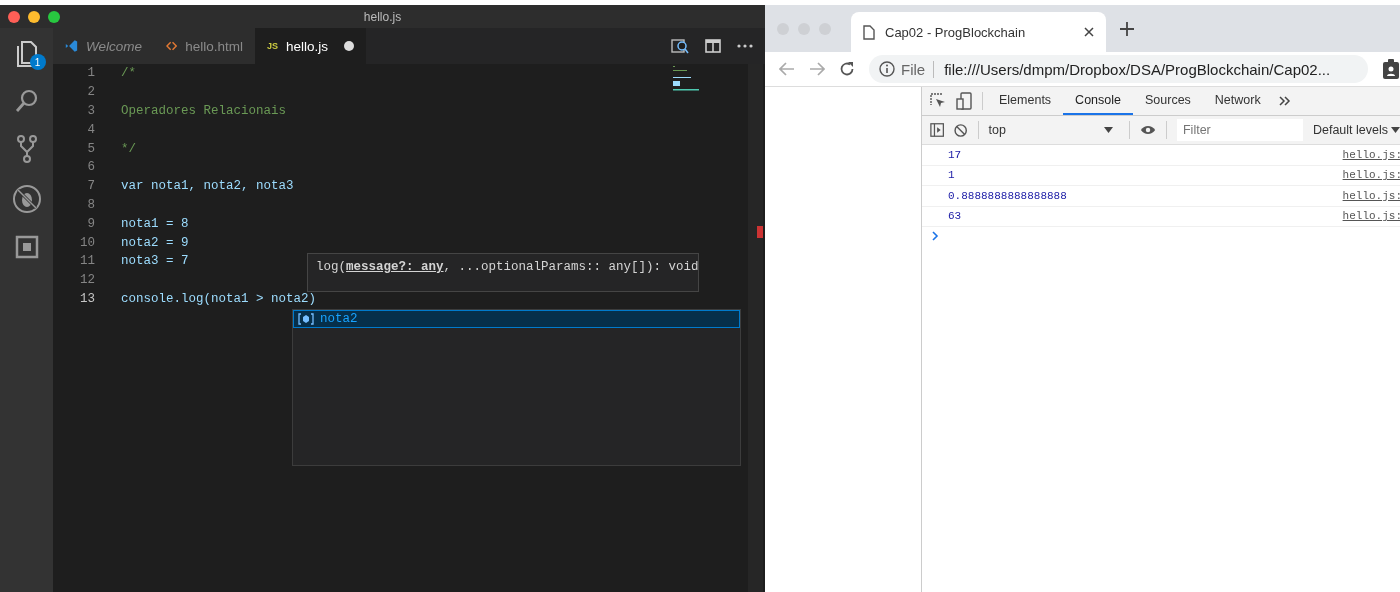 Image resolution: width=1400 pixels, height=592 pixels. Describe the element at coordinates (90, 223) in the screenshot. I see `line-number: 9` at that location.